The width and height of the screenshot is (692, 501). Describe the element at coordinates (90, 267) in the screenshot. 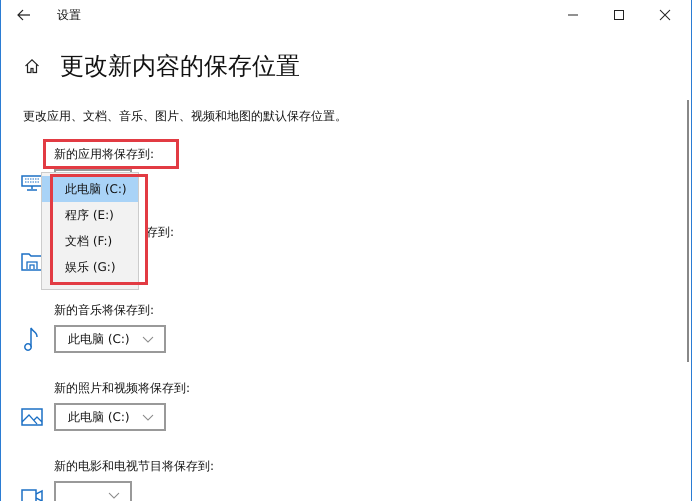

I see `dropdown-option: 娱乐 (G:)` at that location.